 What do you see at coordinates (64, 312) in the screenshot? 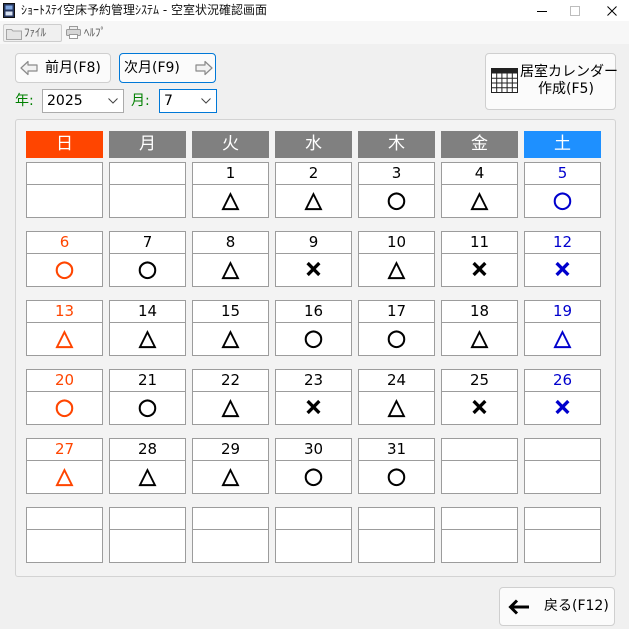
I see `day-number: 13` at bounding box center [64, 312].